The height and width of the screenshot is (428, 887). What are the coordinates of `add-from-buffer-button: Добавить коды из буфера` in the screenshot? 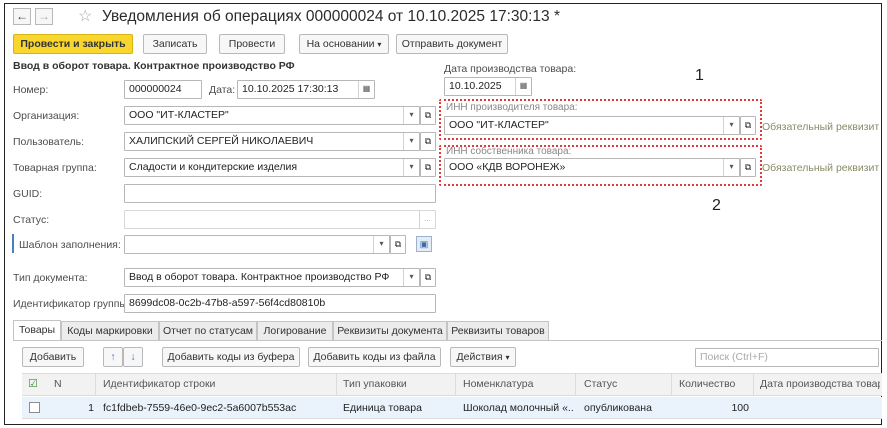 It's located at (231, 357).